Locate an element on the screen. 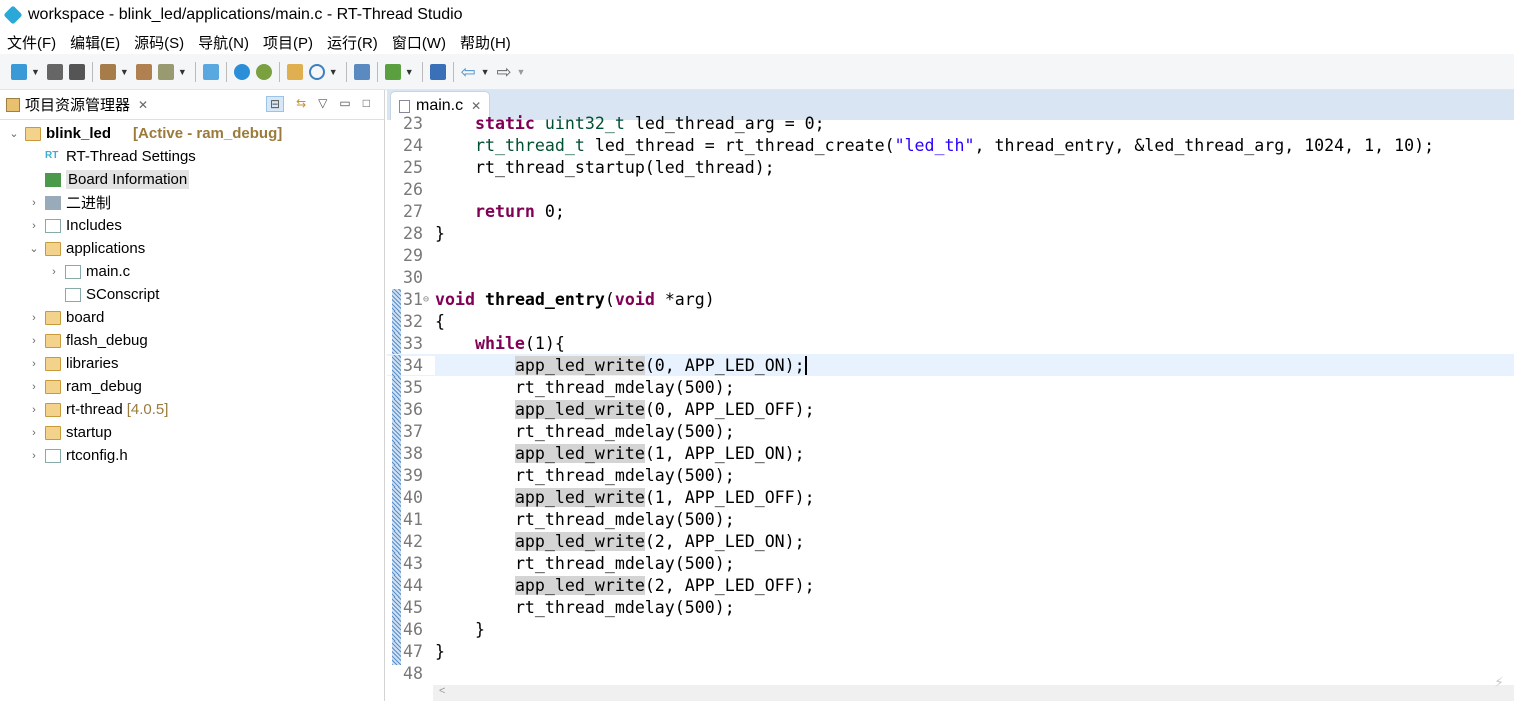 This screenshot has height=701, width=1514. download-icon is located at coordinates (392, 71).